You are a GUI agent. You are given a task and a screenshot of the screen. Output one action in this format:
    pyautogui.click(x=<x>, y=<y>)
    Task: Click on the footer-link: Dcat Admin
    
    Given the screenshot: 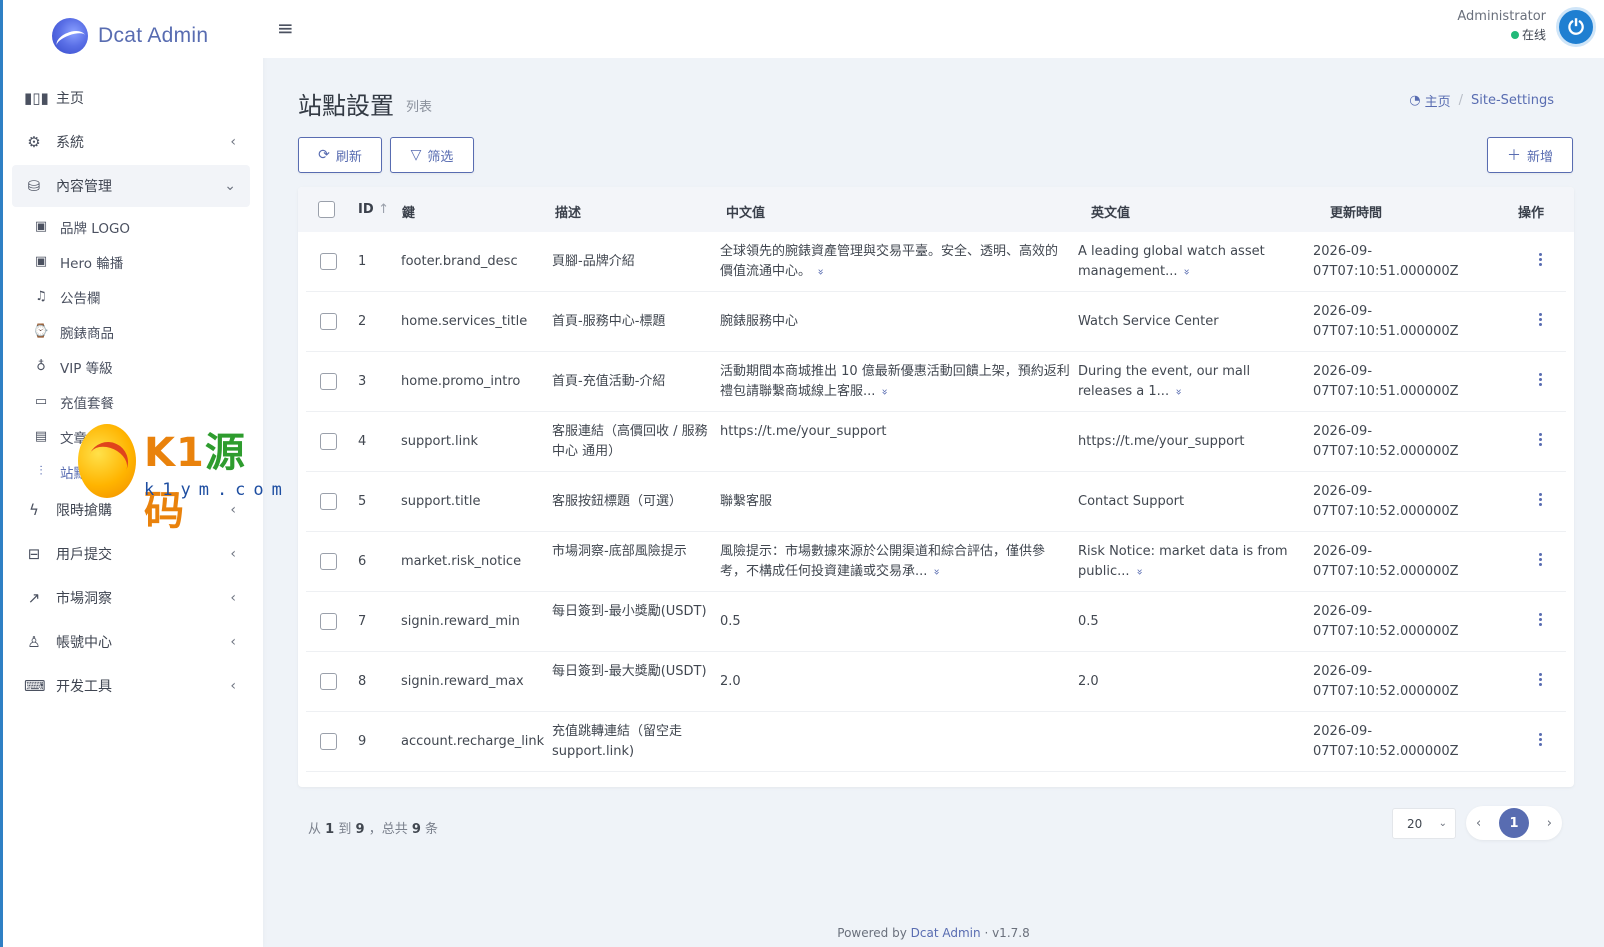 What is the action you would take?
    pyautogui.click(x=946, y=933)
    